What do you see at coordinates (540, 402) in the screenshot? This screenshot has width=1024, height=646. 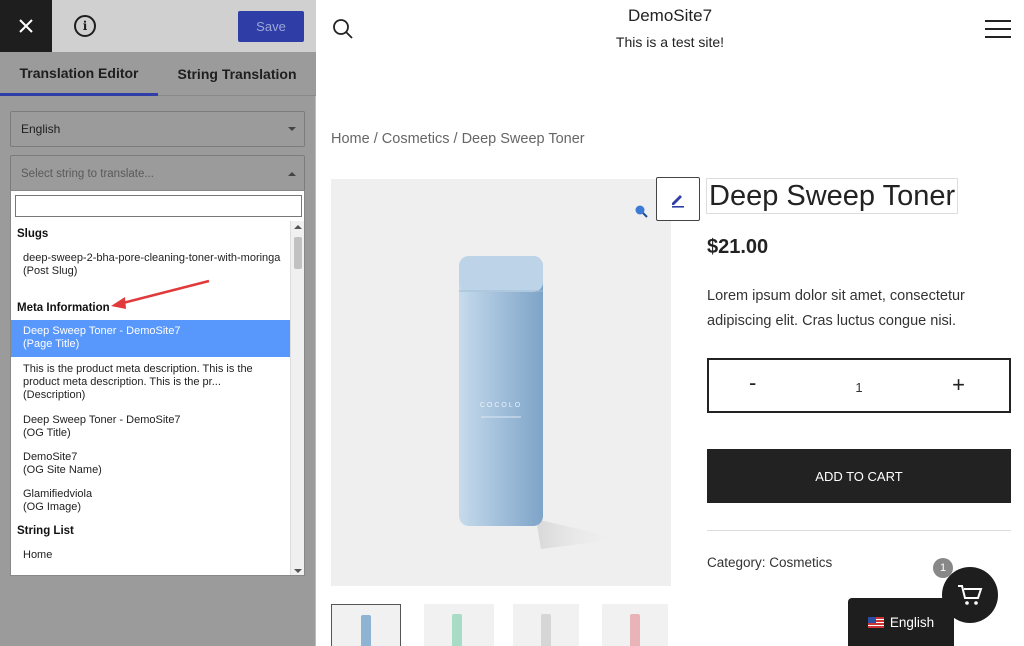 I see `toner-bottle-image: COCOLO` at bounding box center [540, 402].